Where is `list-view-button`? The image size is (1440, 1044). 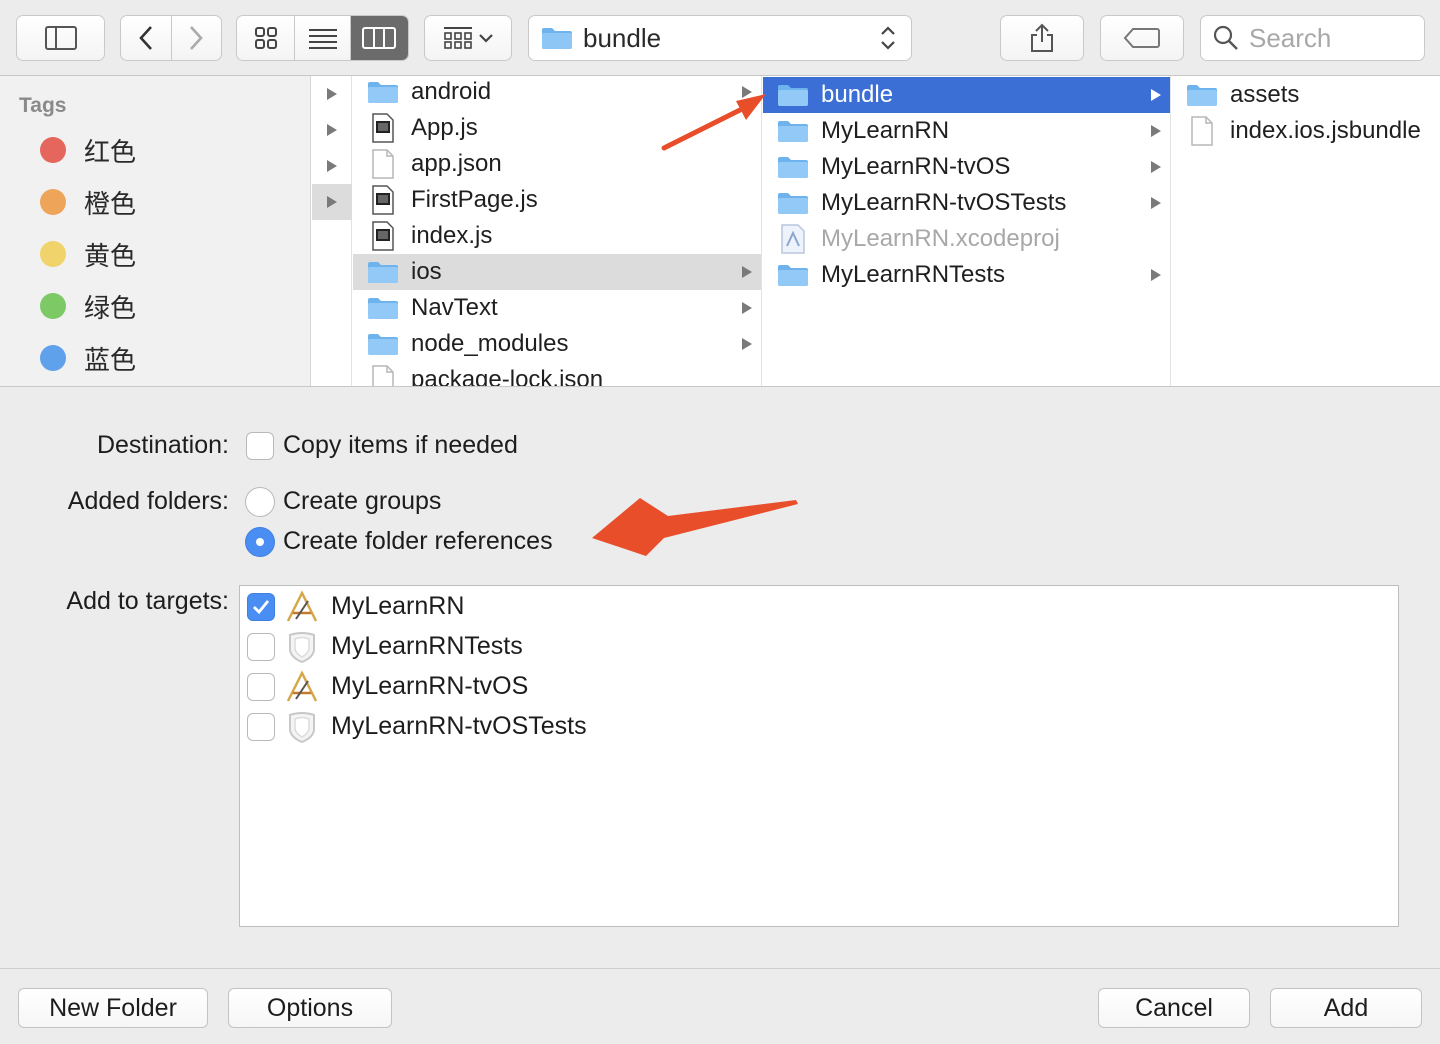 list-view-button is located at coordinates (321, 38).